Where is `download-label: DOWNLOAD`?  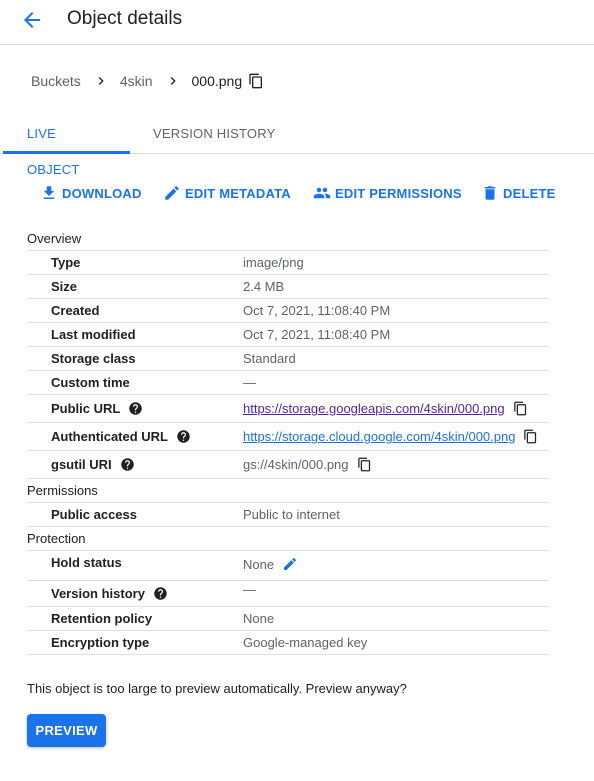 download-label: DOWNLOAD is located at coordinates (102, 193).